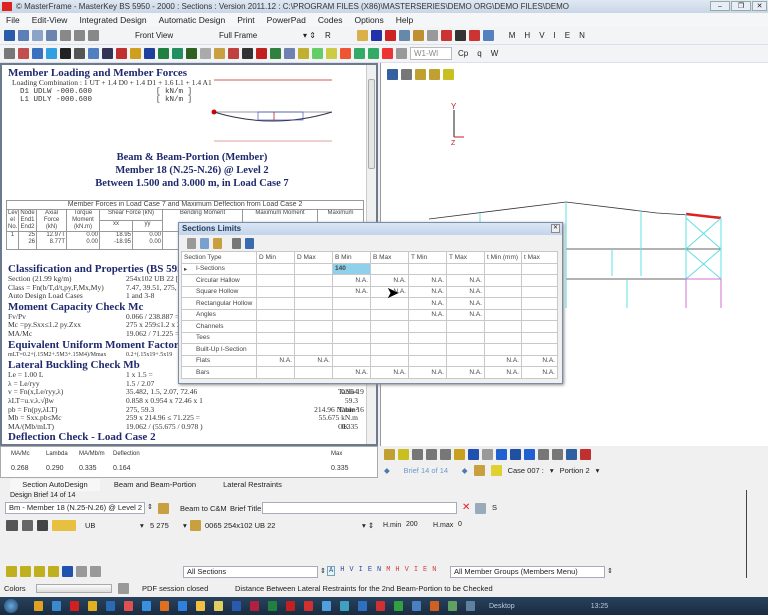 The height and width of the screenshot is (615, 768). What do you see at coordinates (23, 53) in the screenshot?
I see `frame-icon` at bounding box center [23, 53].